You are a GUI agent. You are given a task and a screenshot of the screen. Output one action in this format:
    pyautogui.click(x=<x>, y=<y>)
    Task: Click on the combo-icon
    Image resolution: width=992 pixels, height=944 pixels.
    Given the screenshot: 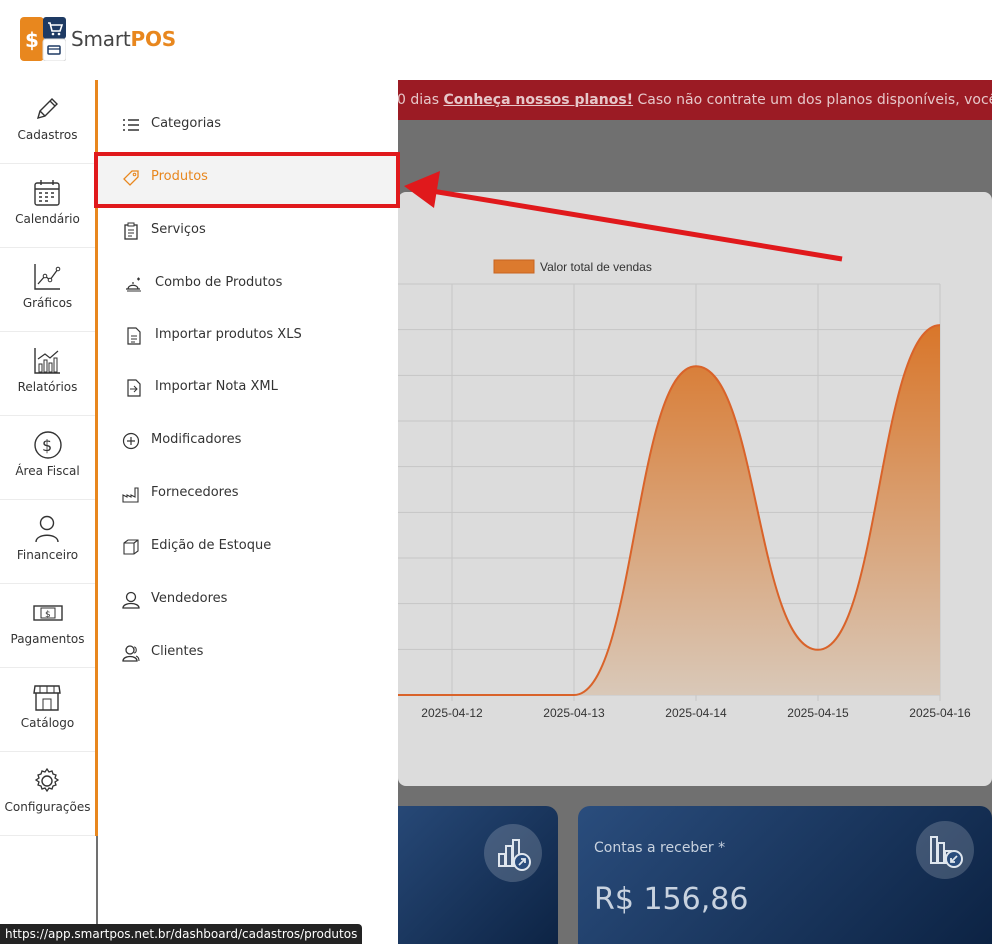 What is the action you would take?
    pyautogui.click(x=133, y=284)
    